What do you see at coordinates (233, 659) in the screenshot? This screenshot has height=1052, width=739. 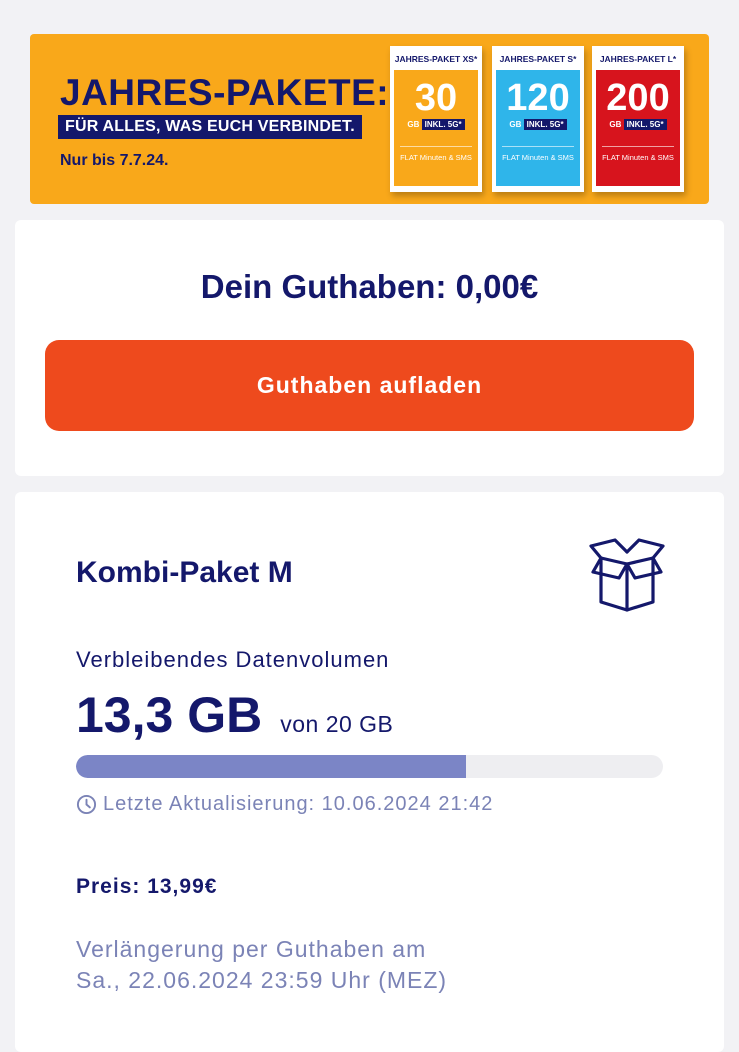 I see `data-volume-label: Verbleibendes Datenvolumen` at bounding box center [233, 659].